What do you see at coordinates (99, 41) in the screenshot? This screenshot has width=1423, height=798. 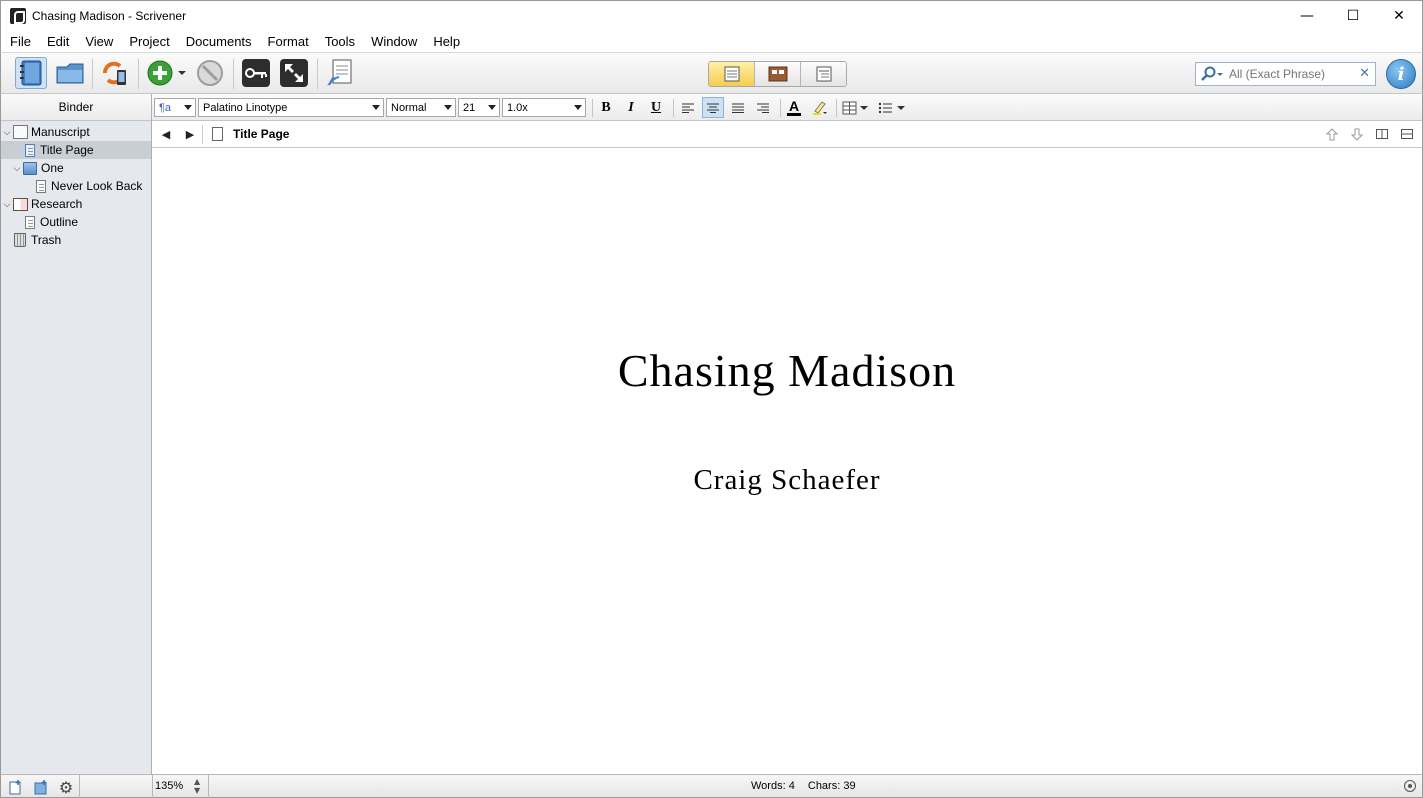 I see `menu-view: View` at bounding box center [99, 41].